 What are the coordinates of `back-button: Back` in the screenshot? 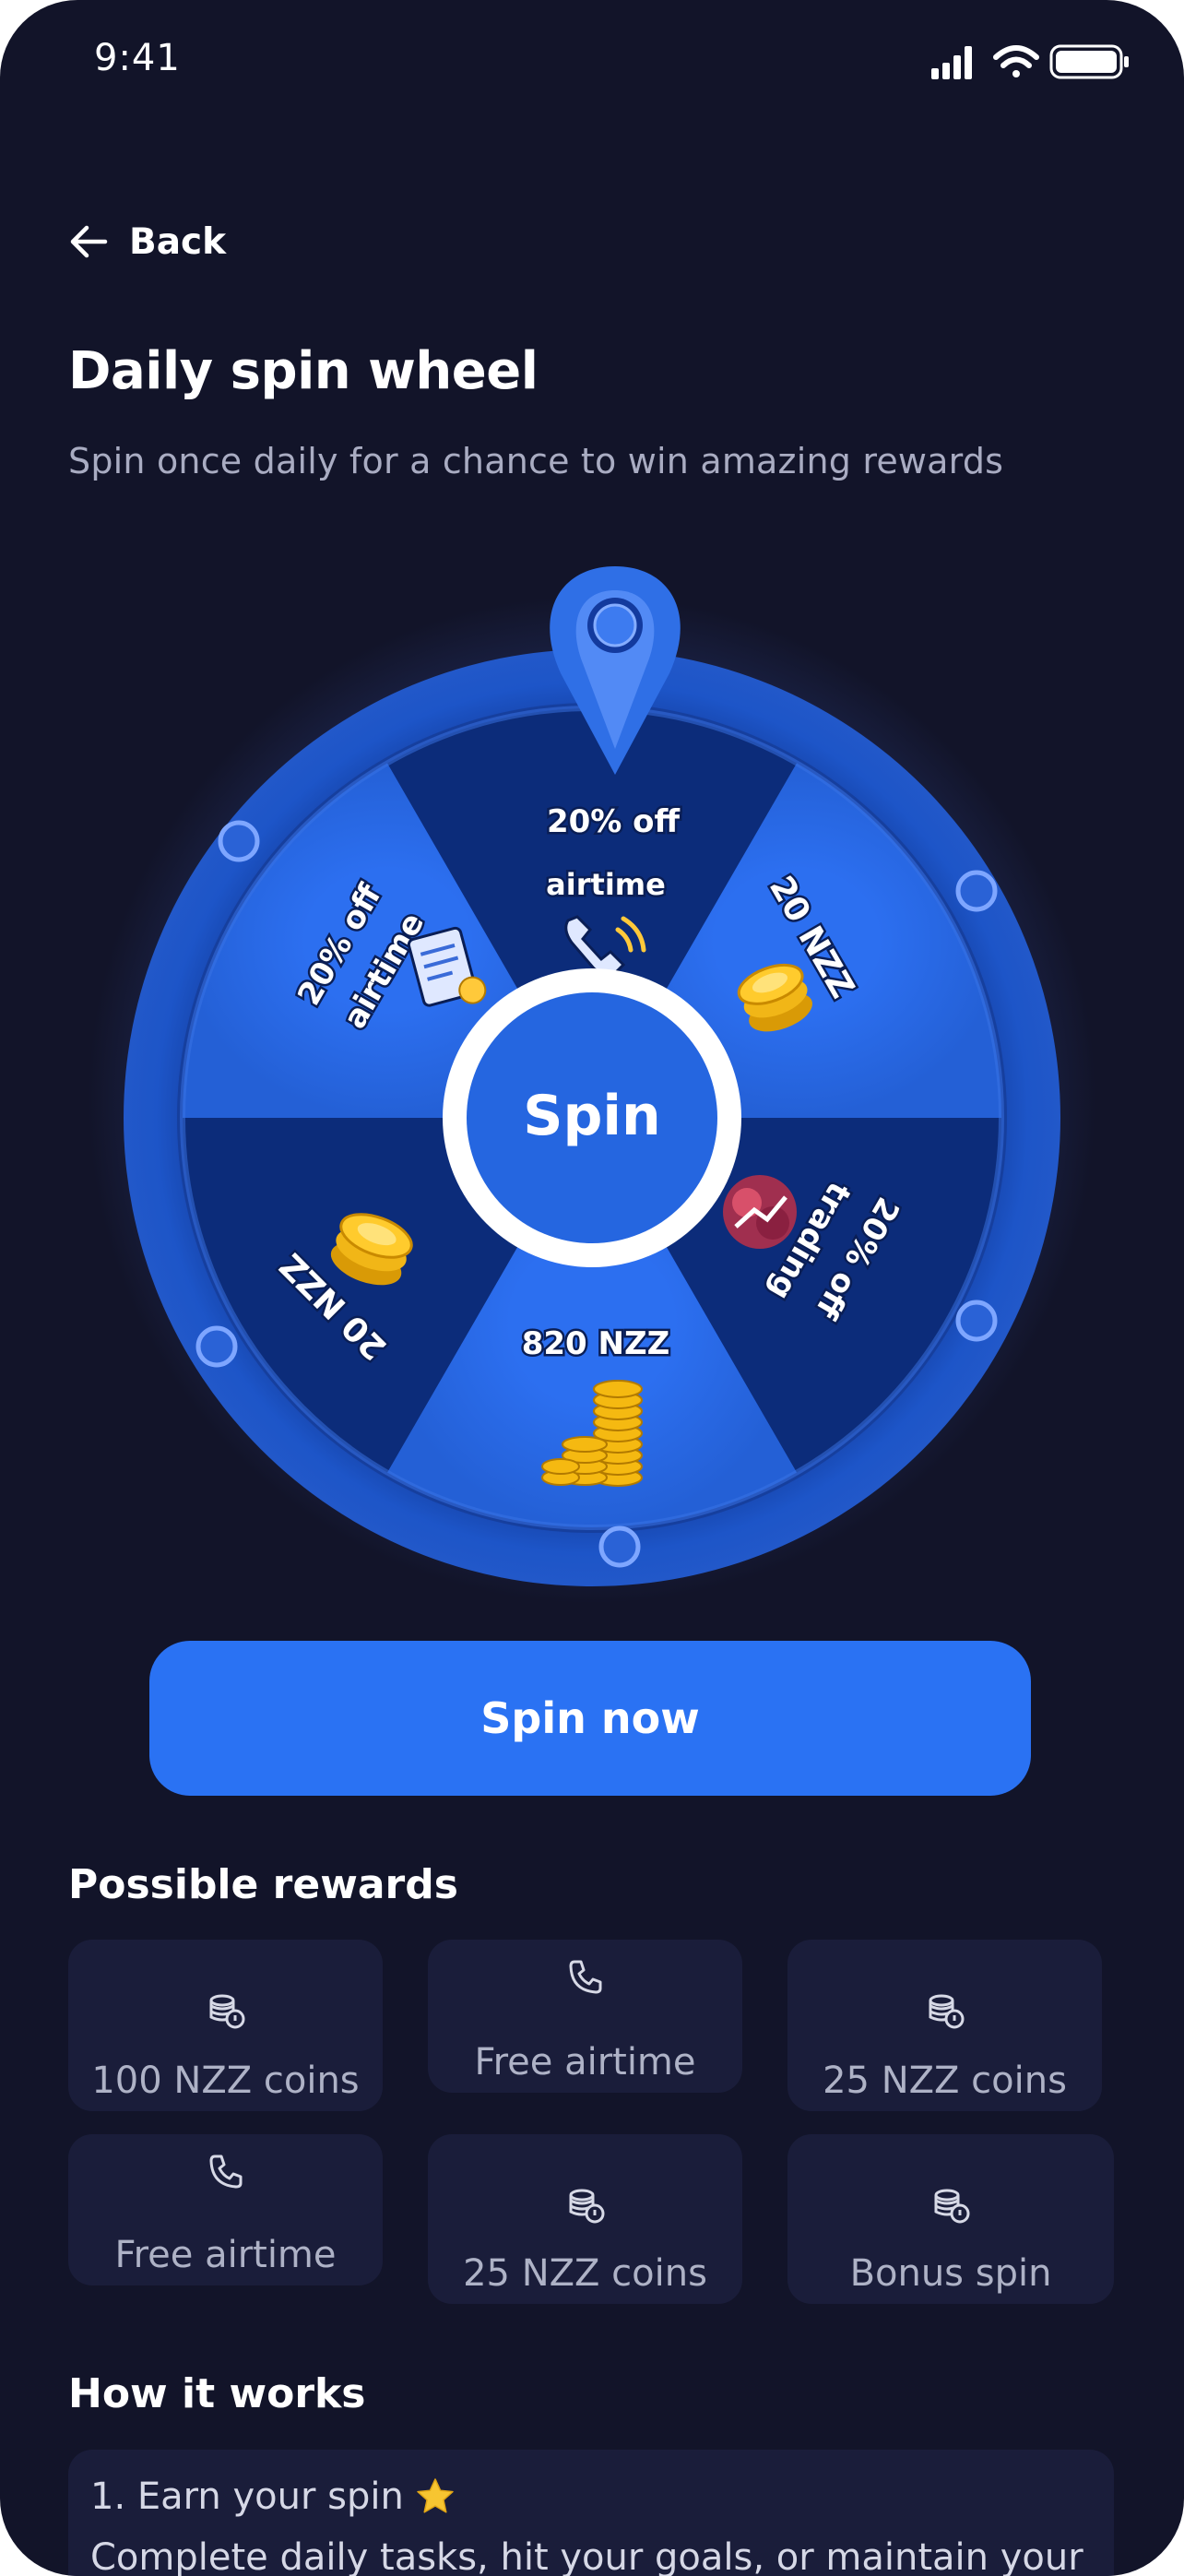 It's located at (147, 241).